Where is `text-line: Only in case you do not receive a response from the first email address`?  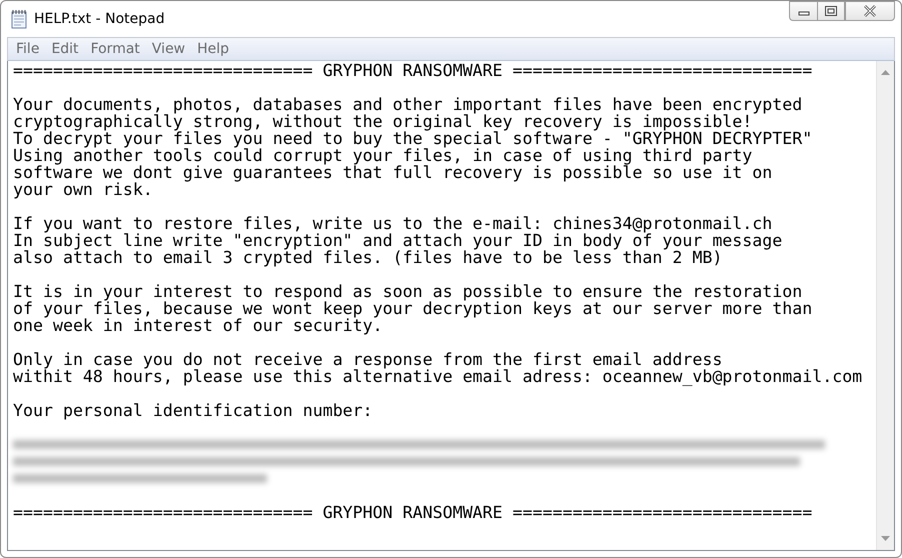
text-line: Only in case you do not receive a response from the first email address is located at coordinates (368, 359).